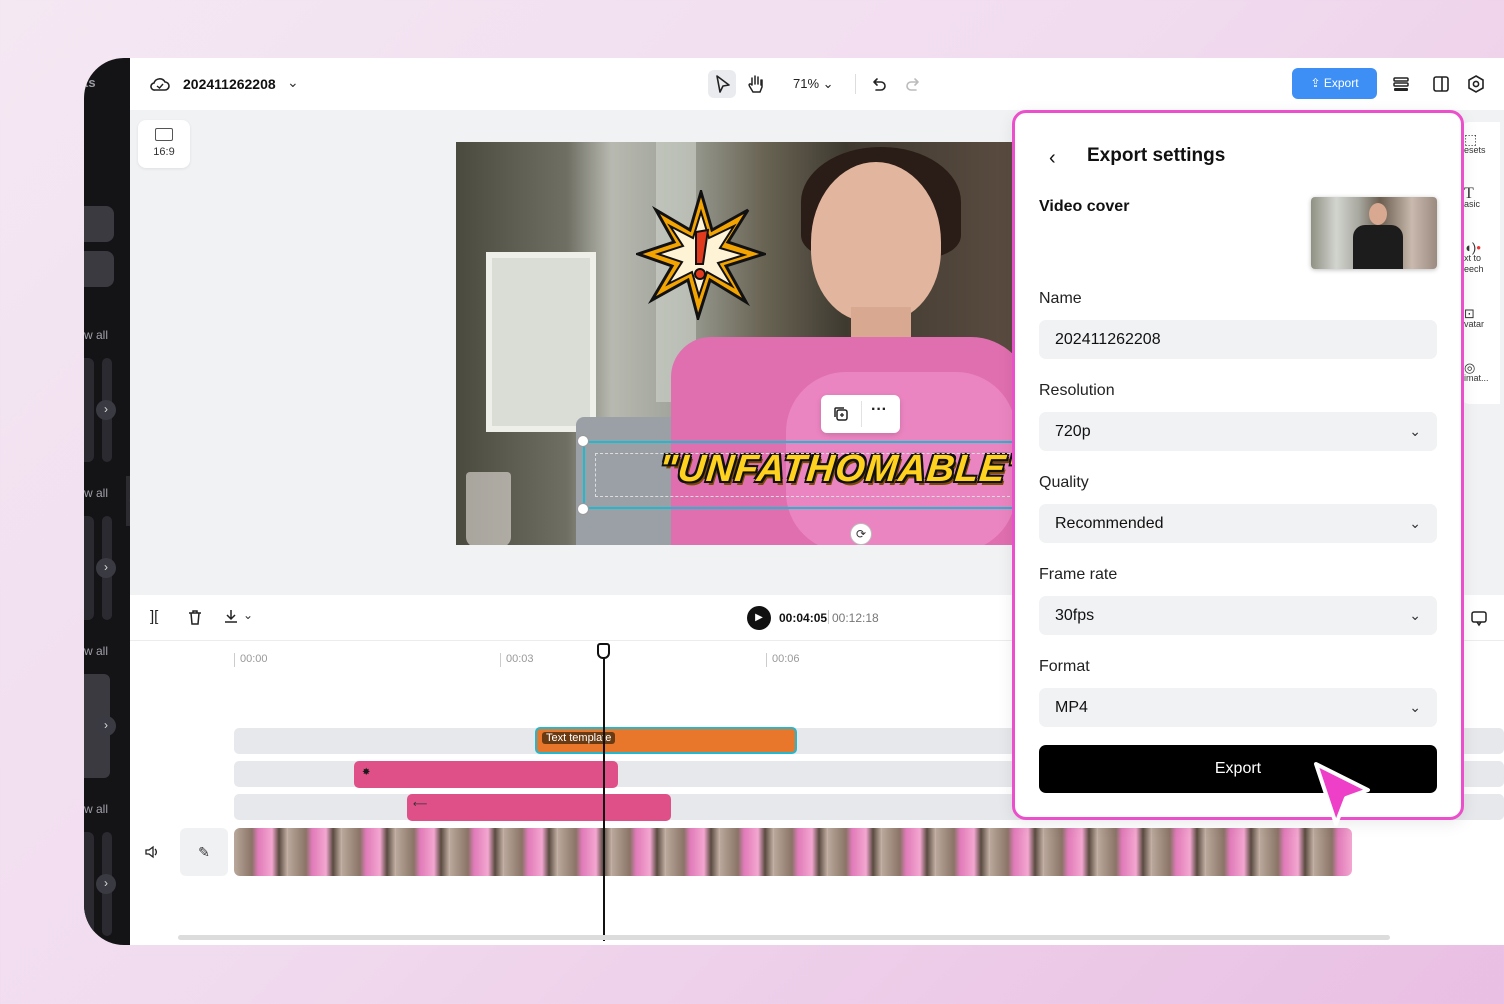 This screenshot has height=1004, width=1504. What do you see at coordinates (701, 255) in the screenshot?
I see `exclamation-sticker` at bounding box center [701, 255].